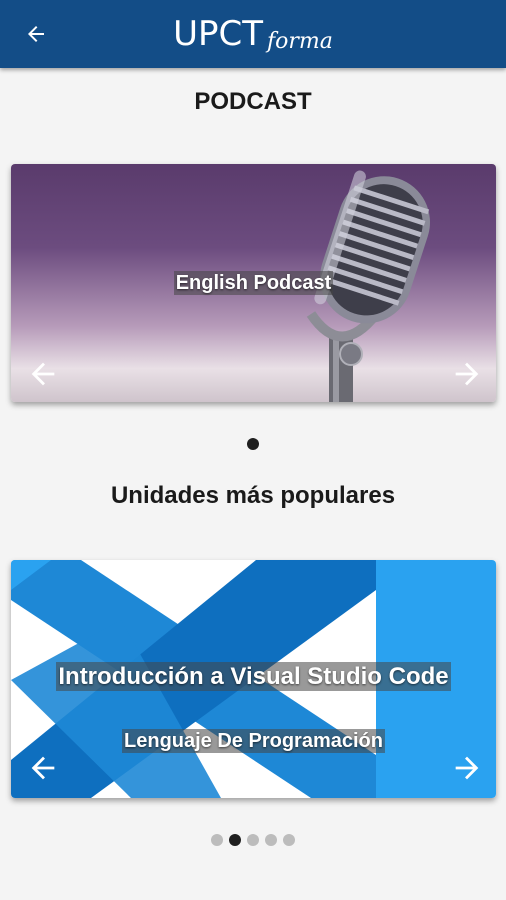 The height and width of the screenshot is (900, 506). I want to click on popular-subtitle-text: Lenguaje De Programación, so click(253, 741).